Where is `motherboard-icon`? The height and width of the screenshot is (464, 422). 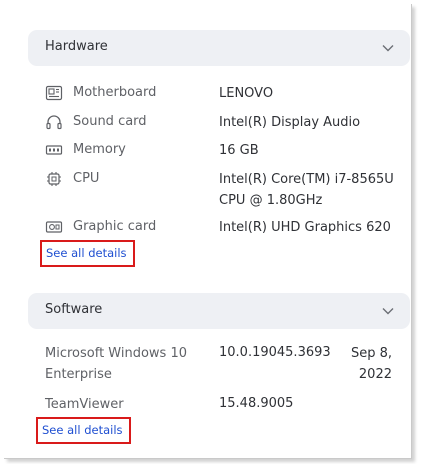 motherboard-icon is located at coordinates (54, 93).